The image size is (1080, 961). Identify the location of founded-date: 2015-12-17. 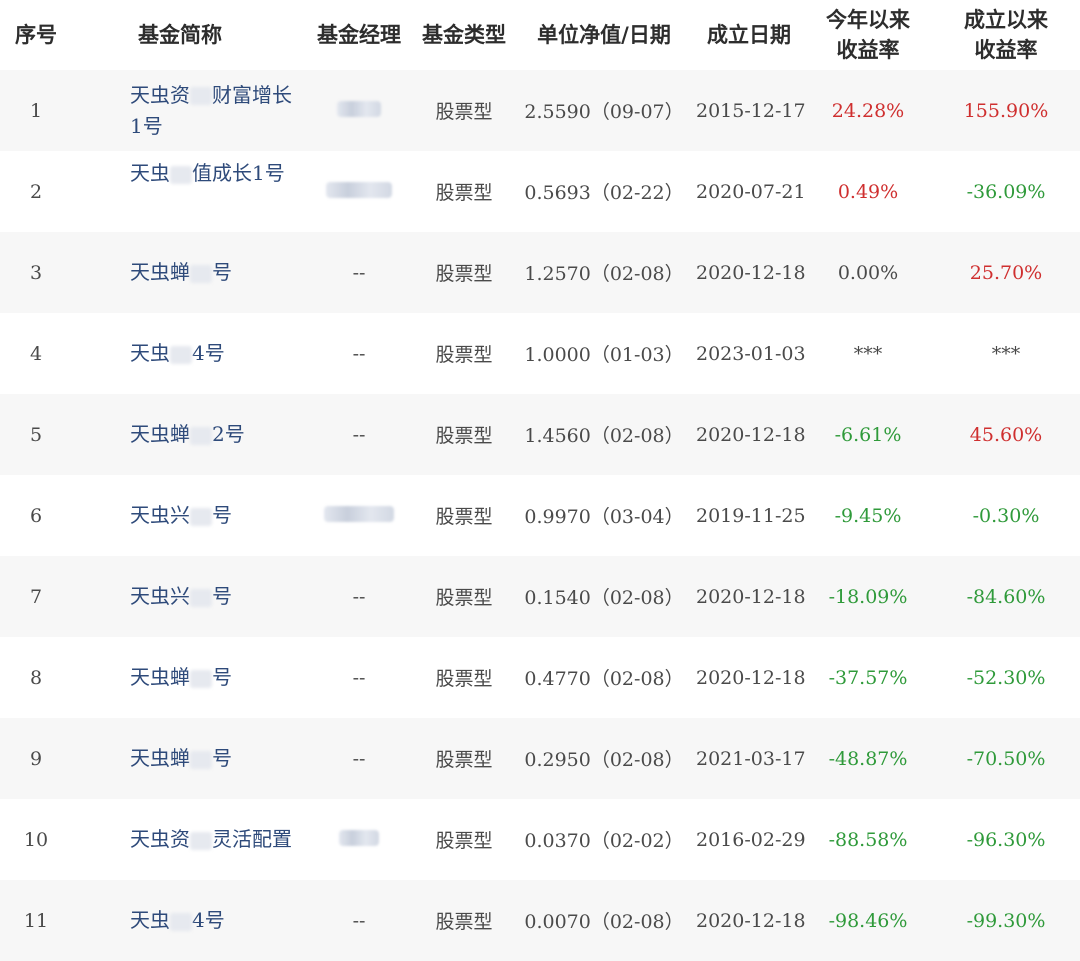
(751, 110).